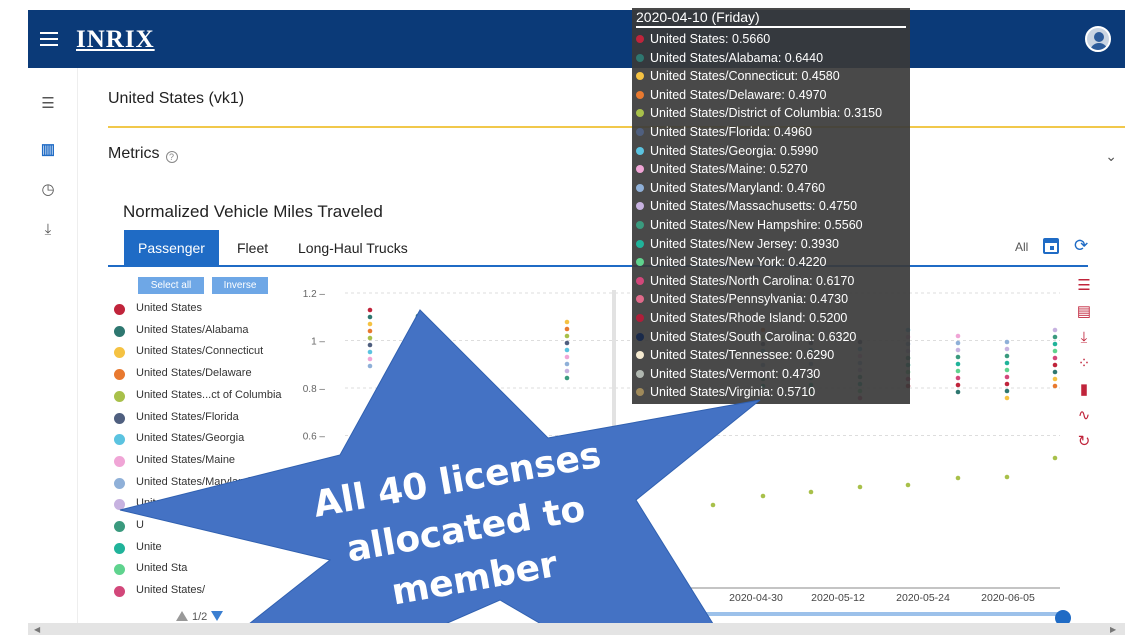 The width and height of the screenshot is (1125, 635). I want to click on horizontal-scrollbar, so click(576, 629).